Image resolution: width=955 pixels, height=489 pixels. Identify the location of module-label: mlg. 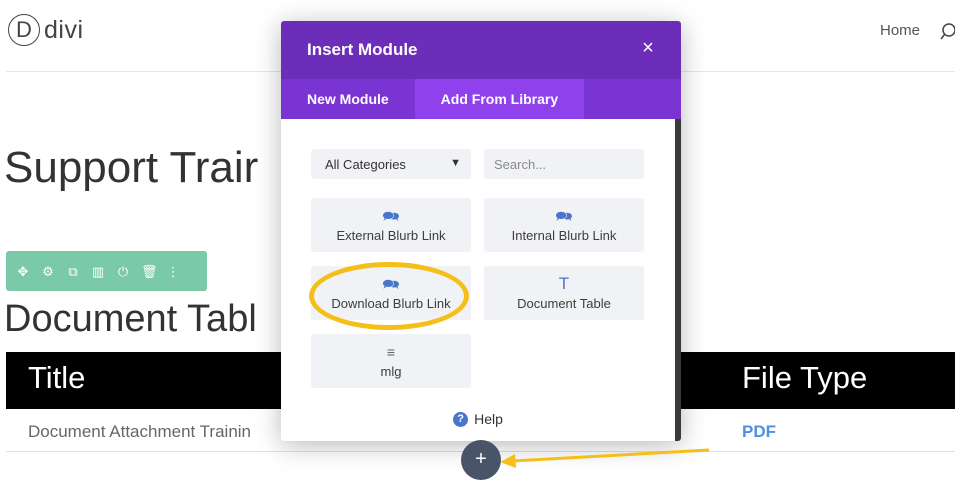
(391, 371).